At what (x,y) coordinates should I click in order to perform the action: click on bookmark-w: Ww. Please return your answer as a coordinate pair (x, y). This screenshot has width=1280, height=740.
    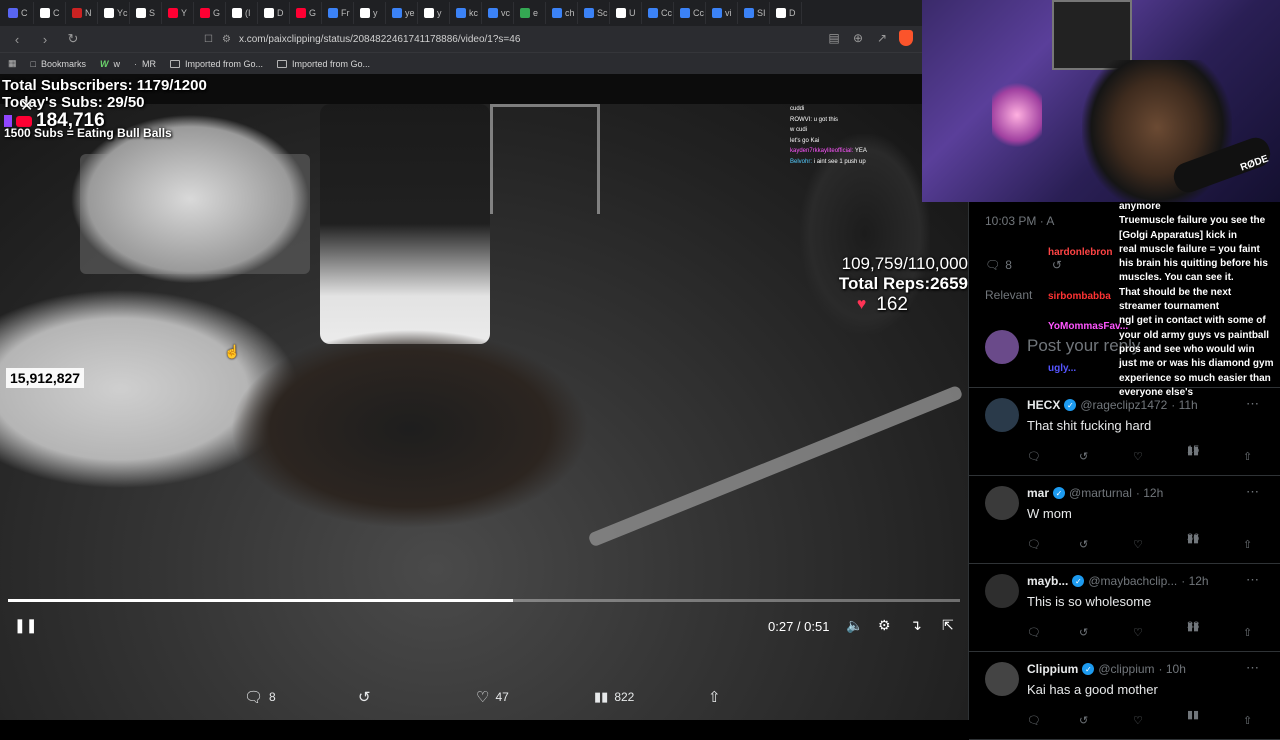
    Looking at the image, I should click on (110, 64).